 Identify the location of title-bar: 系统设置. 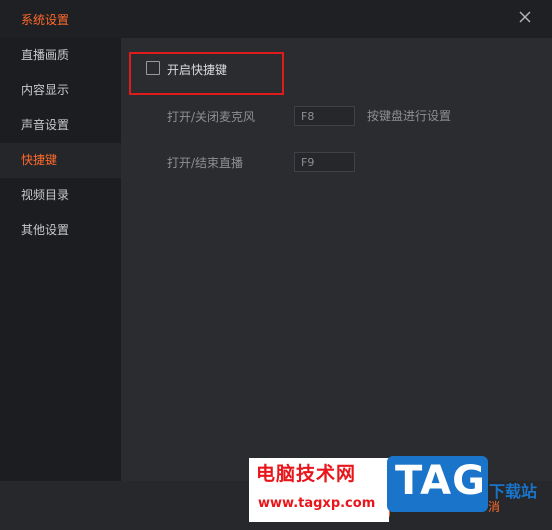
(276, 19).